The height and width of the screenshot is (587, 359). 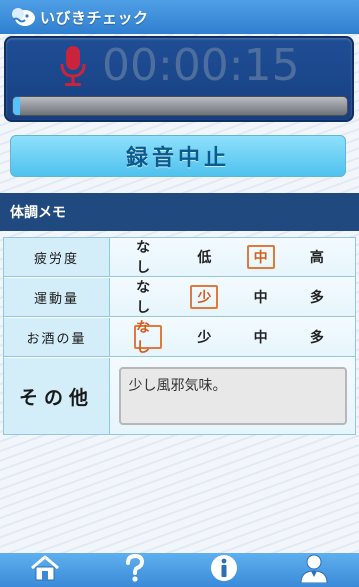 I want to click on logo-icon, so click(x=23, y=17).